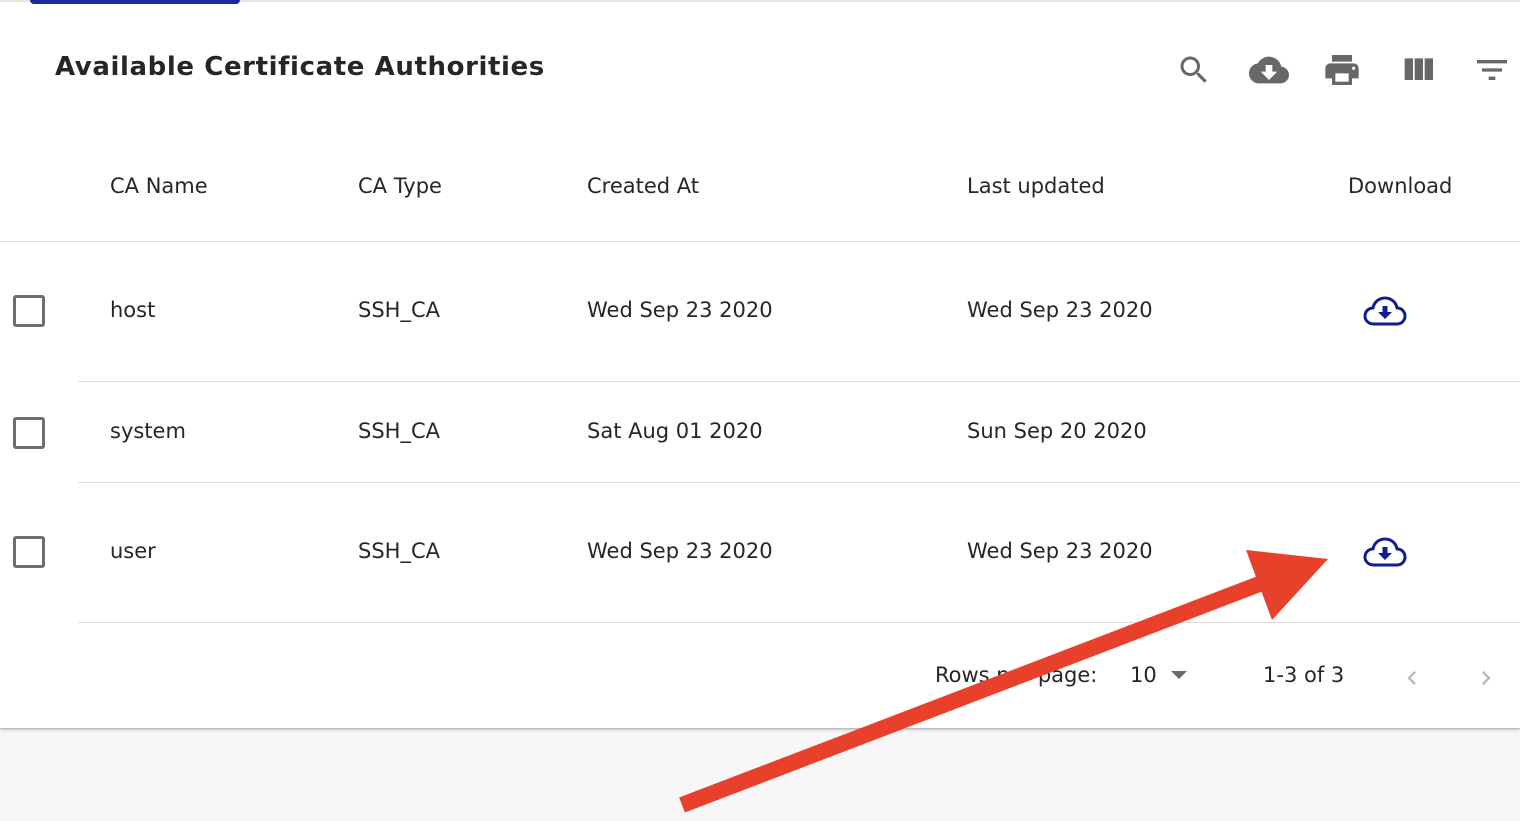 This screenshot has height=821, width=1520. What do you see at coordinates (1016, 675) in the screenshot?
I see `rows-per-page-label: Rows per page:` at bounding box center [1016, 675].